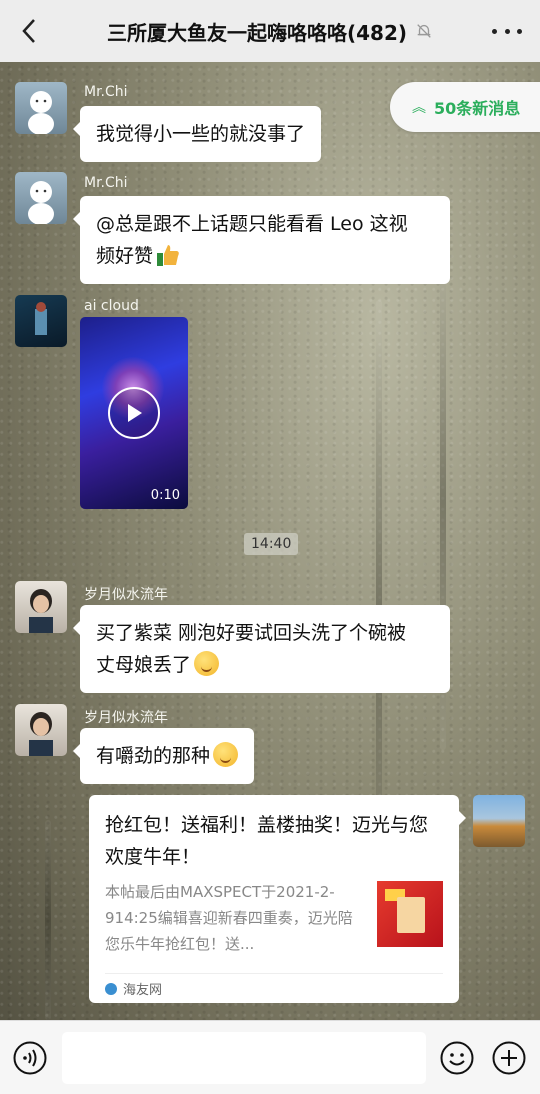  Describe the element at coordinates (201, 134) in the screenshot. I see `message-text: 我觉得小一些的就没事了` at that location.